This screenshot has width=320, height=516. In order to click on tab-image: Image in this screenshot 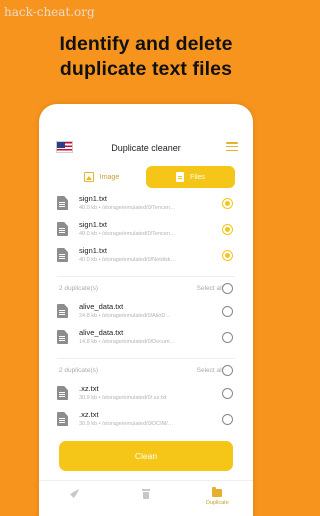, I will do `click(101, 177)`.